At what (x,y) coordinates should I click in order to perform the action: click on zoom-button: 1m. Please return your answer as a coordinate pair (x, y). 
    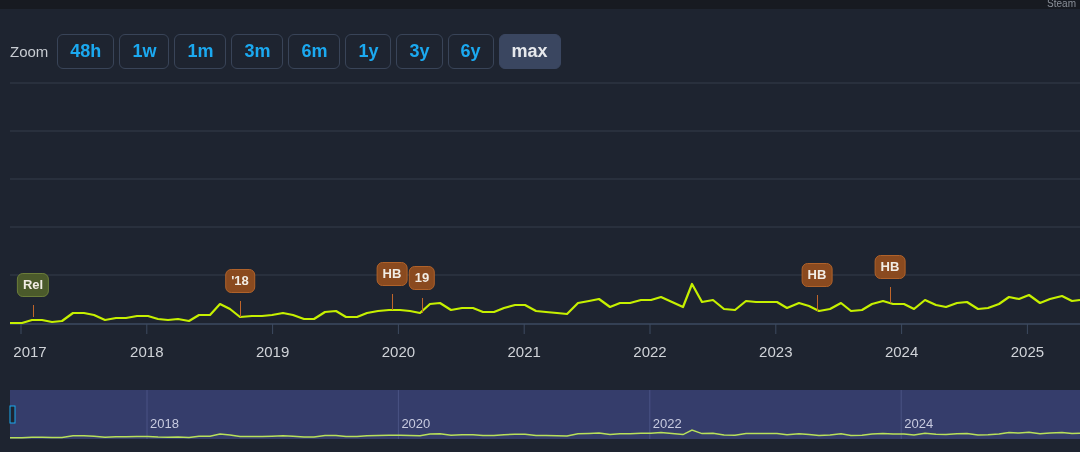
    Looking at the image, I should click on (200, 51).